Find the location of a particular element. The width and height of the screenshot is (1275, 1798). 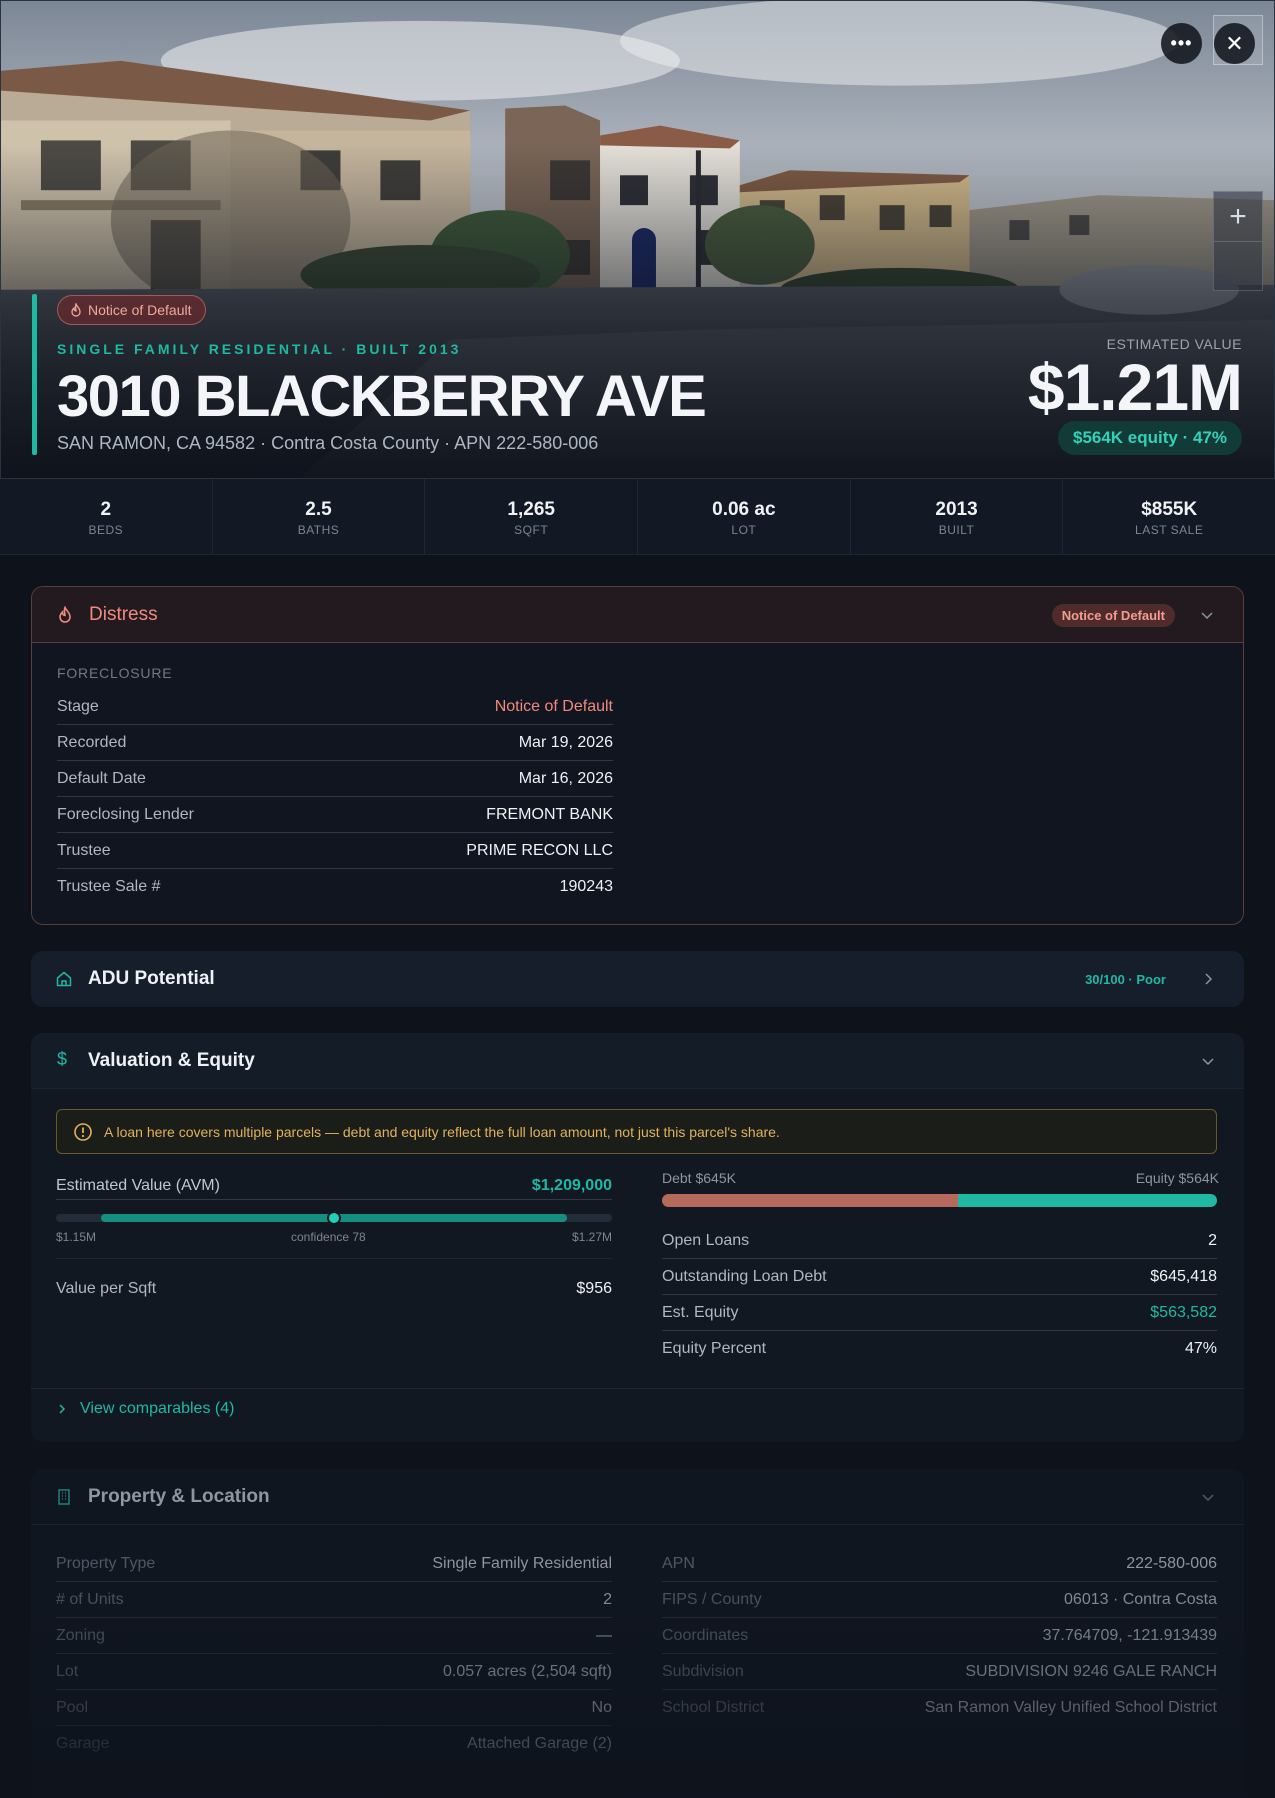

row-key: FIPS / County is located at coordinates (712, 1599).